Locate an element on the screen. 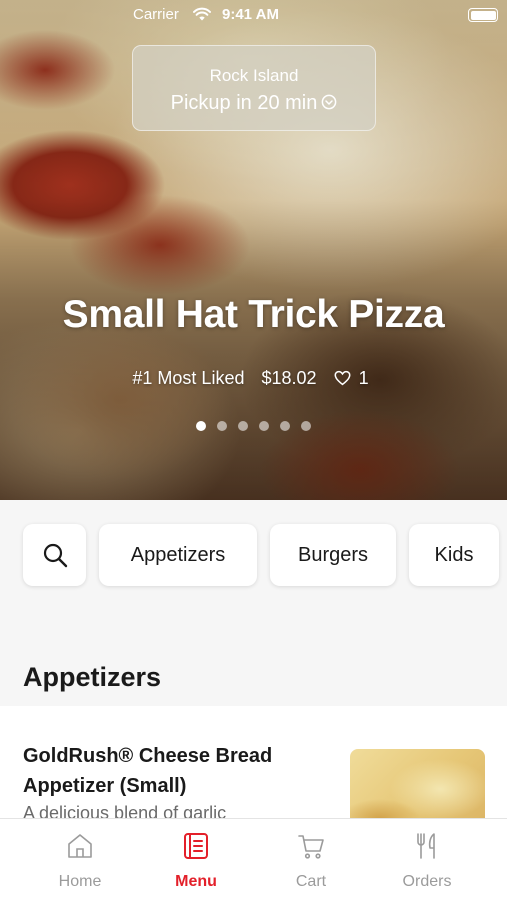 The image size is (507, 900). home-icon is located at coordinates (80, 846).